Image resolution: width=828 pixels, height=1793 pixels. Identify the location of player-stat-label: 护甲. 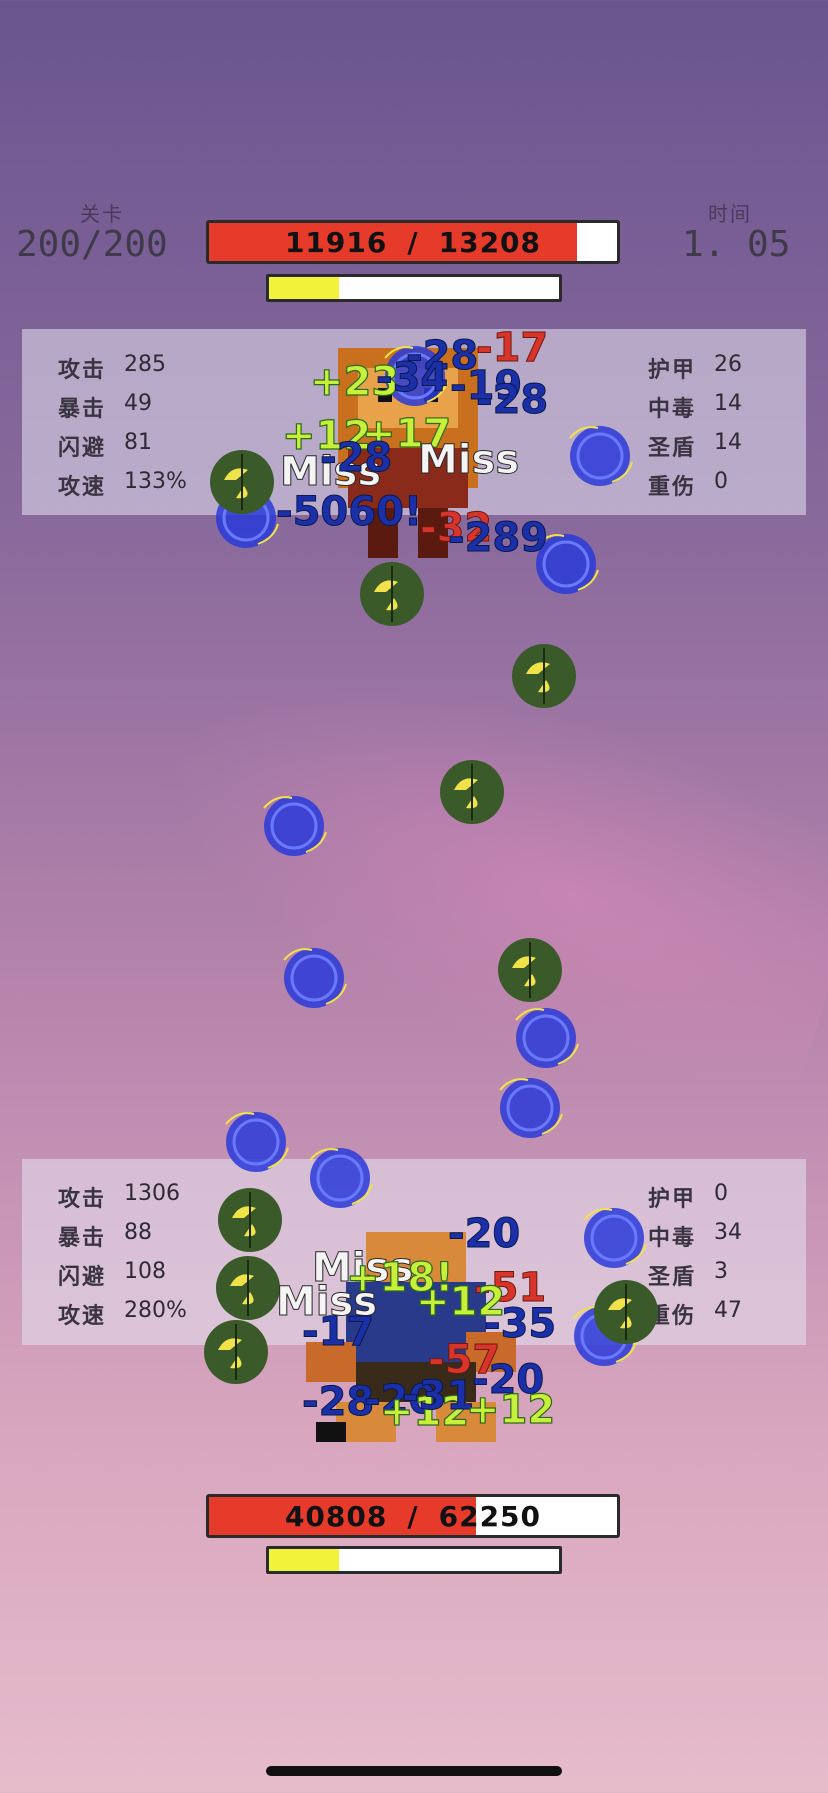
(672, 1199).